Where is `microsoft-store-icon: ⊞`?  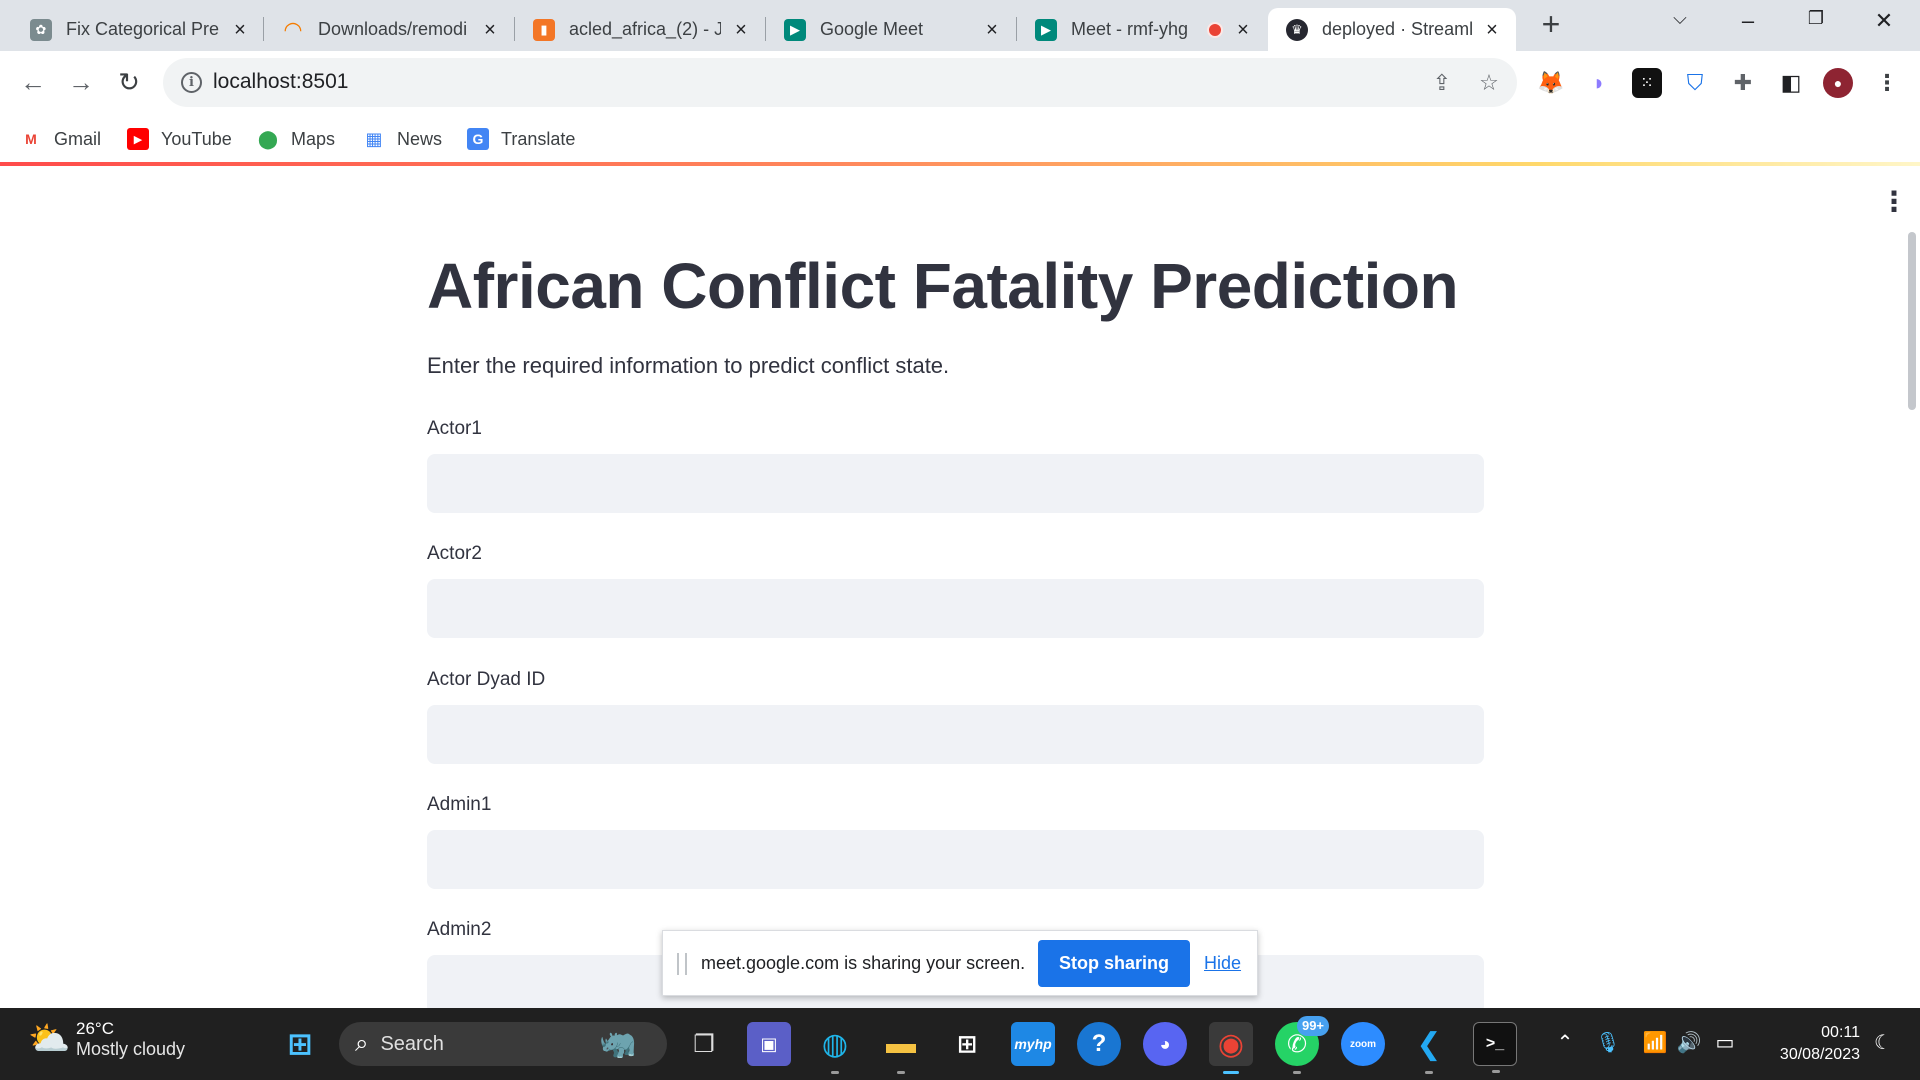 microsoft-store-icon: ⊞ is located at coordinates (967, 1044).